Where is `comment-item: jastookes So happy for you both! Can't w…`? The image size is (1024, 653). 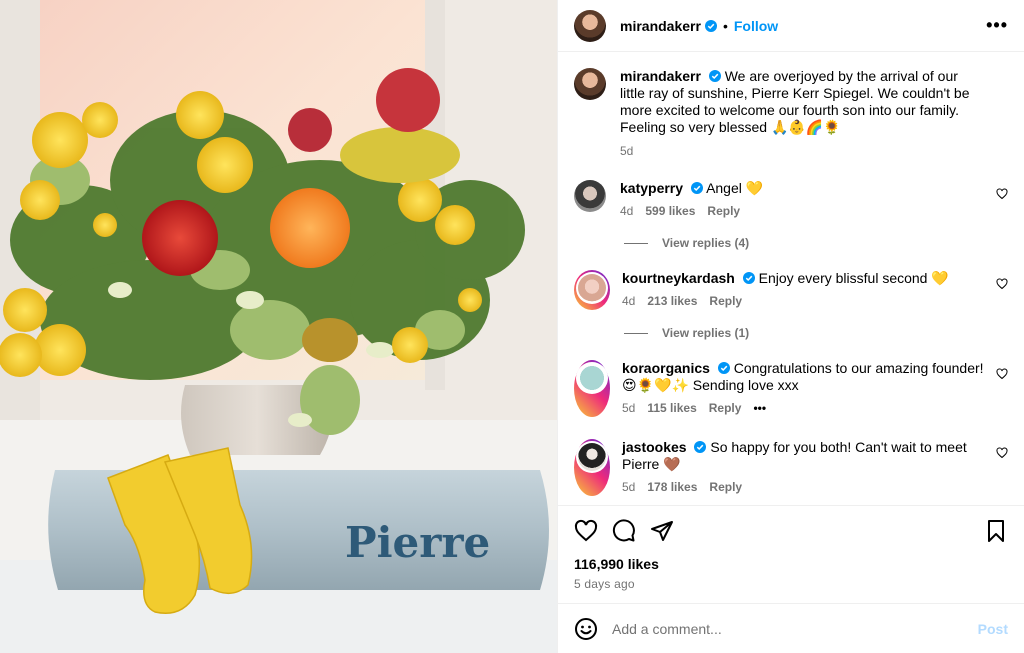 comment-item: jastookes So happy for you both! Can't w… is located at coordinates (791, 467).